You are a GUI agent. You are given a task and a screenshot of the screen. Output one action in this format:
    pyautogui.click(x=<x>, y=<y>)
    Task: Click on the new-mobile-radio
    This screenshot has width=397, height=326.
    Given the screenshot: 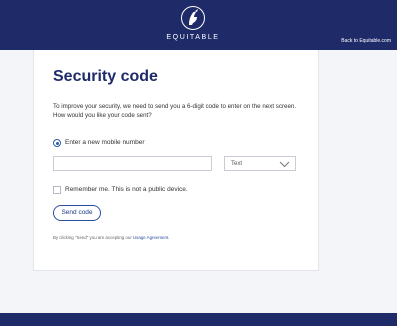 What is the action you would take?
    pyautogui.click(x=57, y=143)
    